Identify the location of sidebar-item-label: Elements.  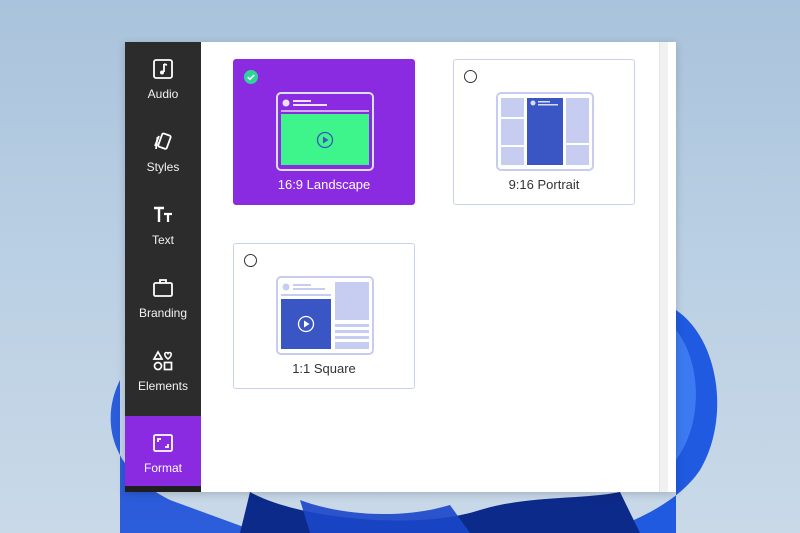
(163, 385).